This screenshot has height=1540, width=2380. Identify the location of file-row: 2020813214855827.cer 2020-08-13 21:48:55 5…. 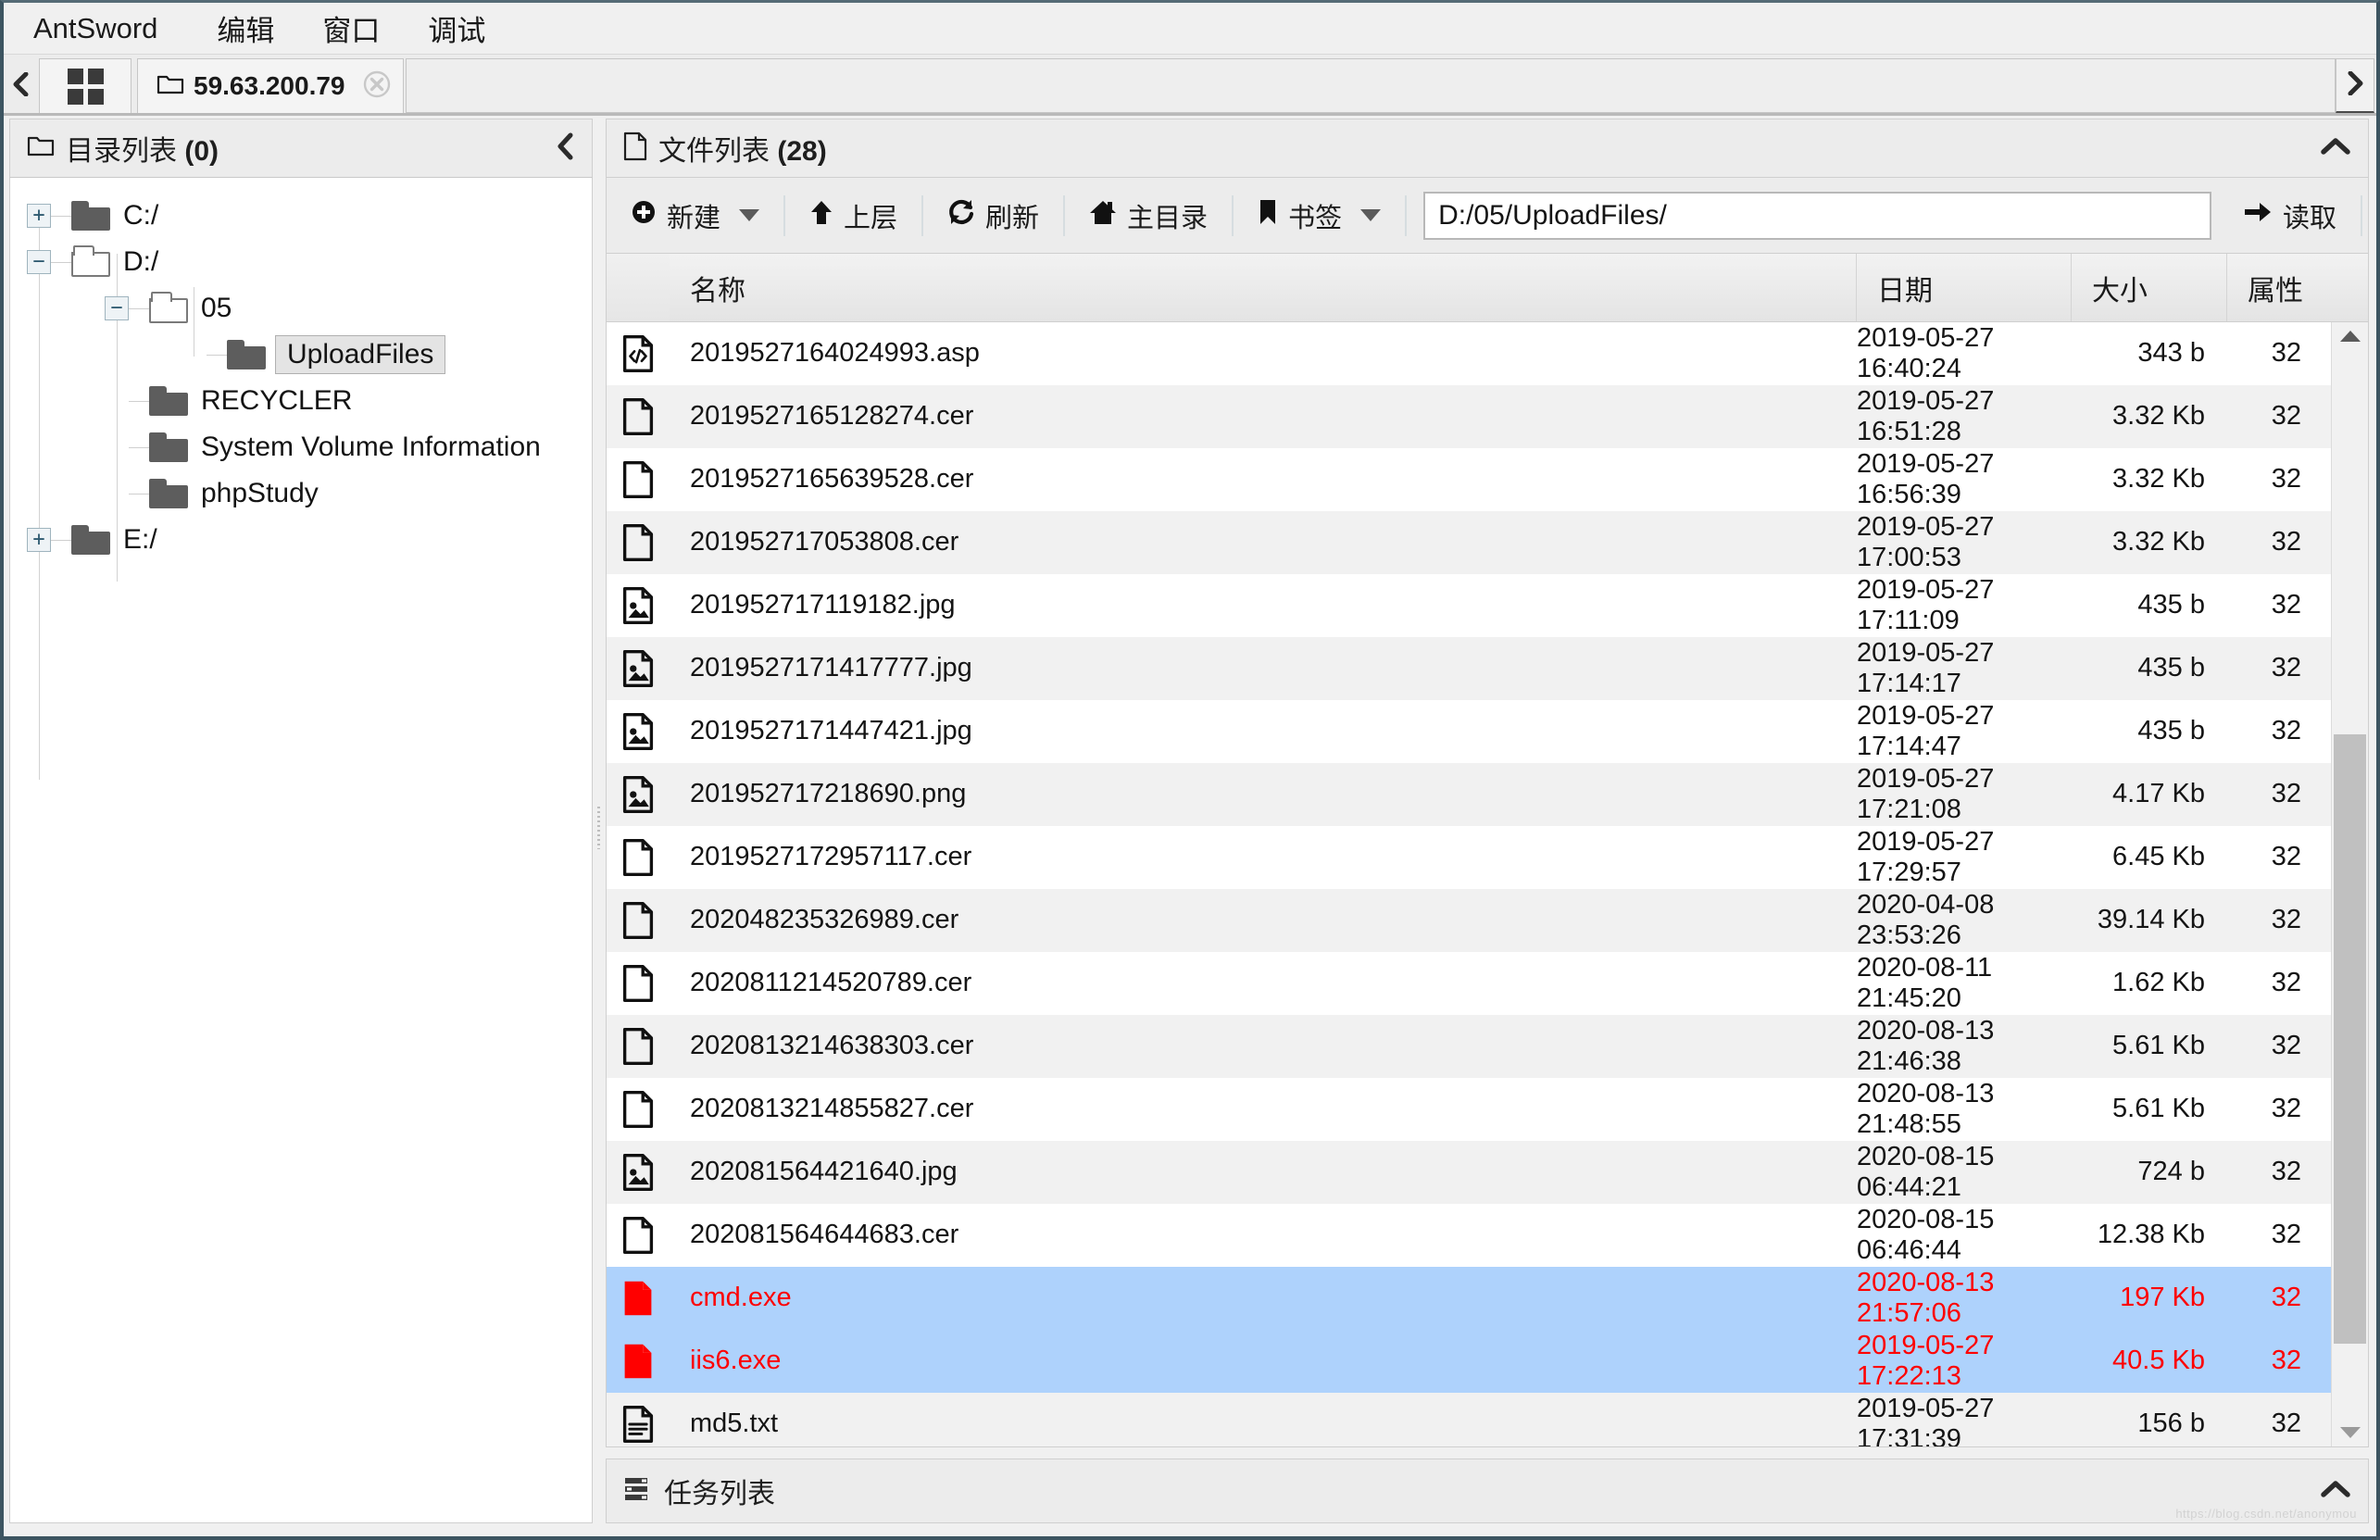
(1487, 1109).